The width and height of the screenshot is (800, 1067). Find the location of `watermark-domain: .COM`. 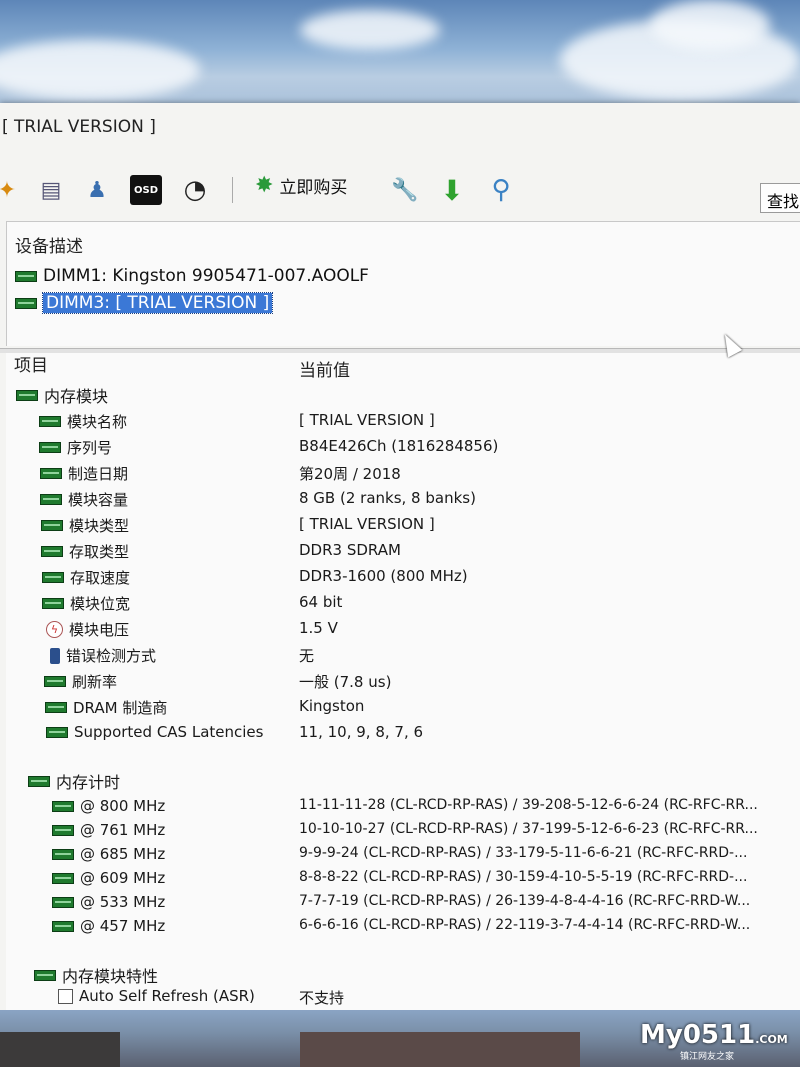

watermark-domain: .COM is located at coordinates (771, 1039).